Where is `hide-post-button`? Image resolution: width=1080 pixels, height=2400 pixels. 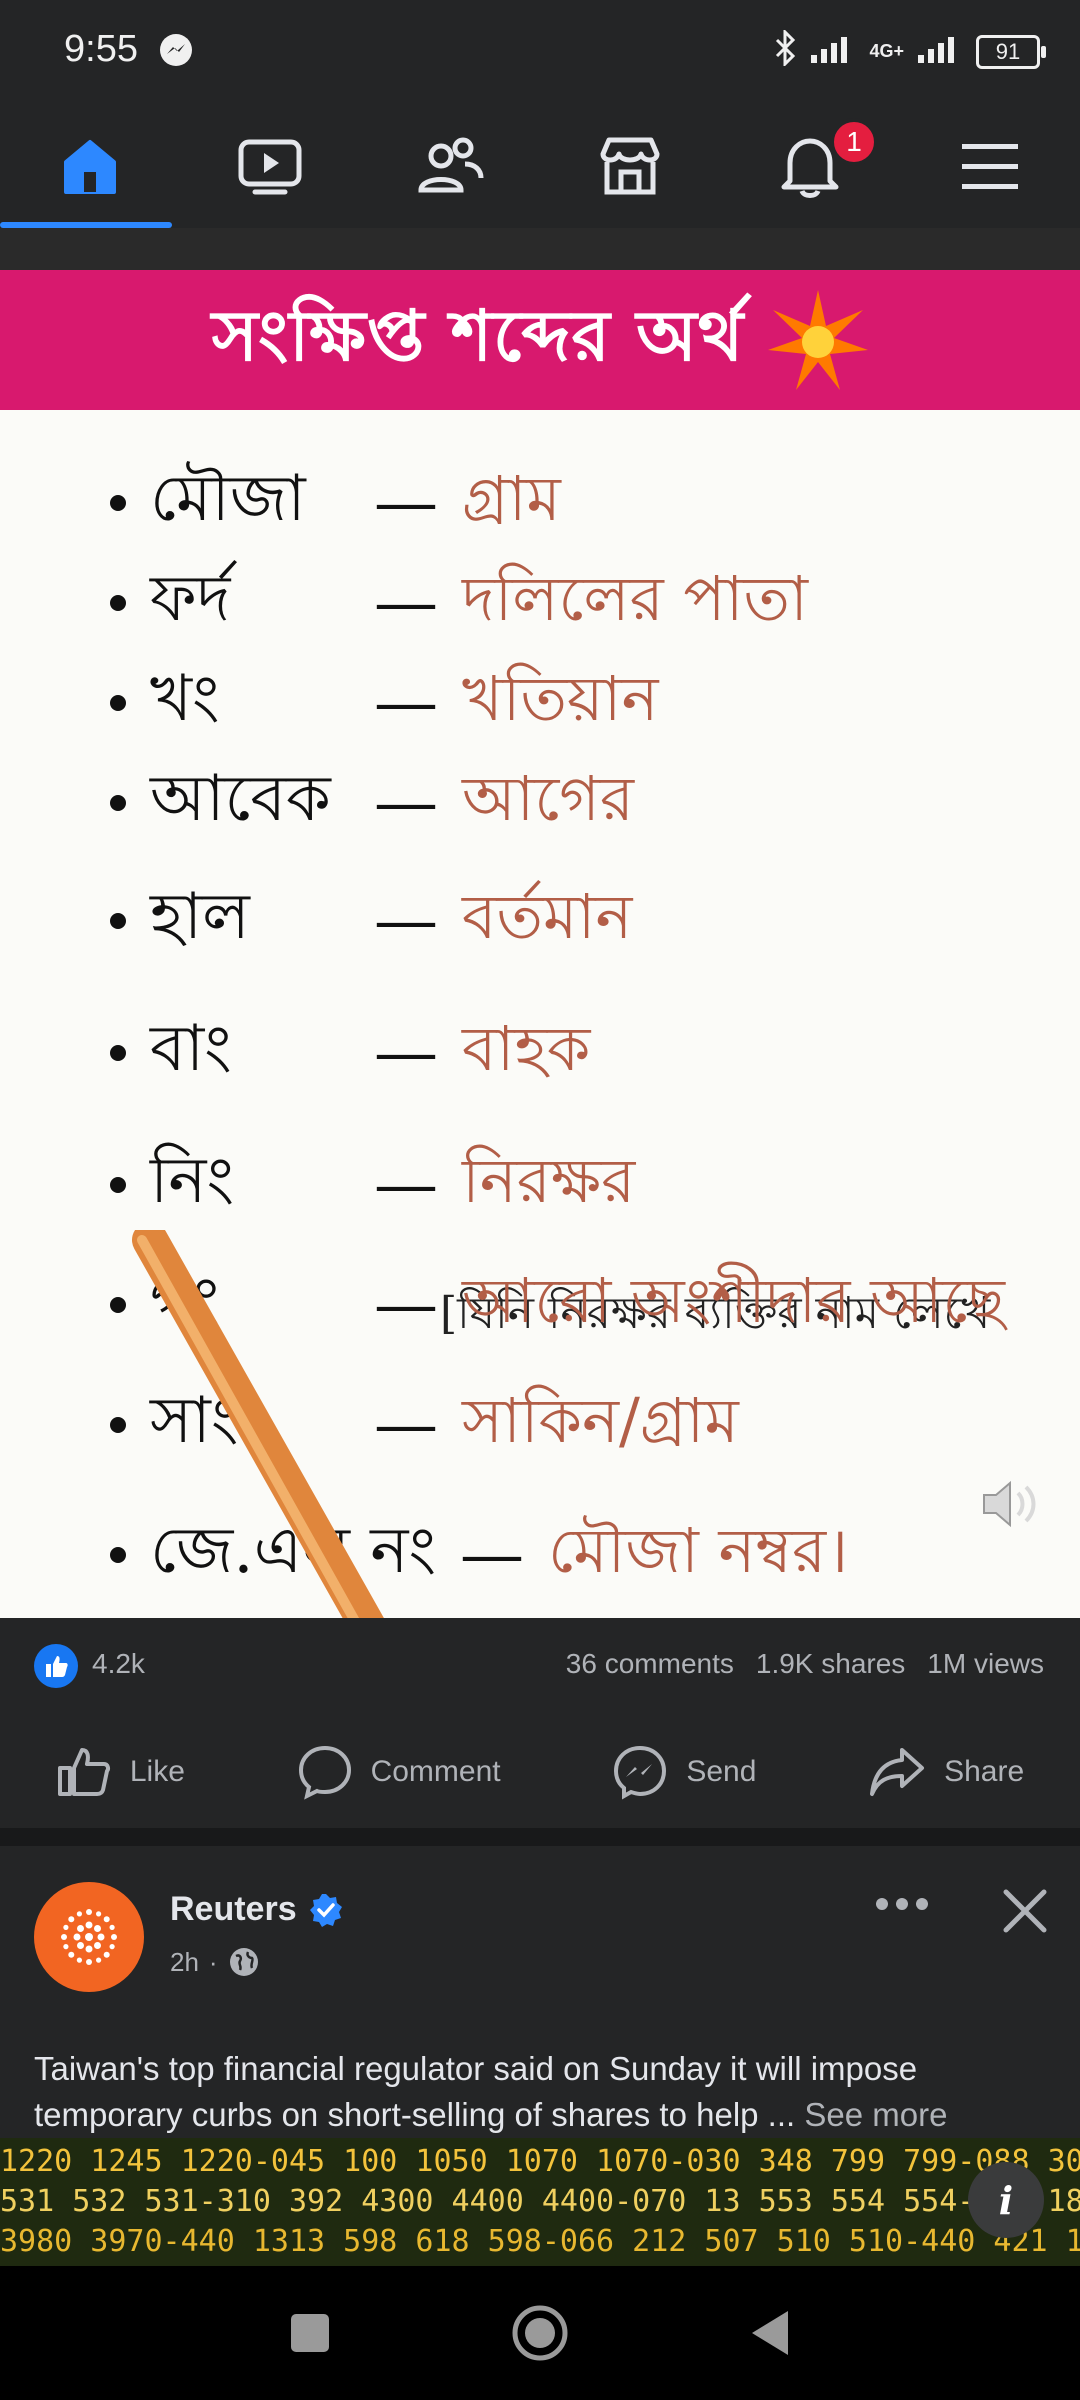 hide-post-button is located at coordinates (1025, 1913).